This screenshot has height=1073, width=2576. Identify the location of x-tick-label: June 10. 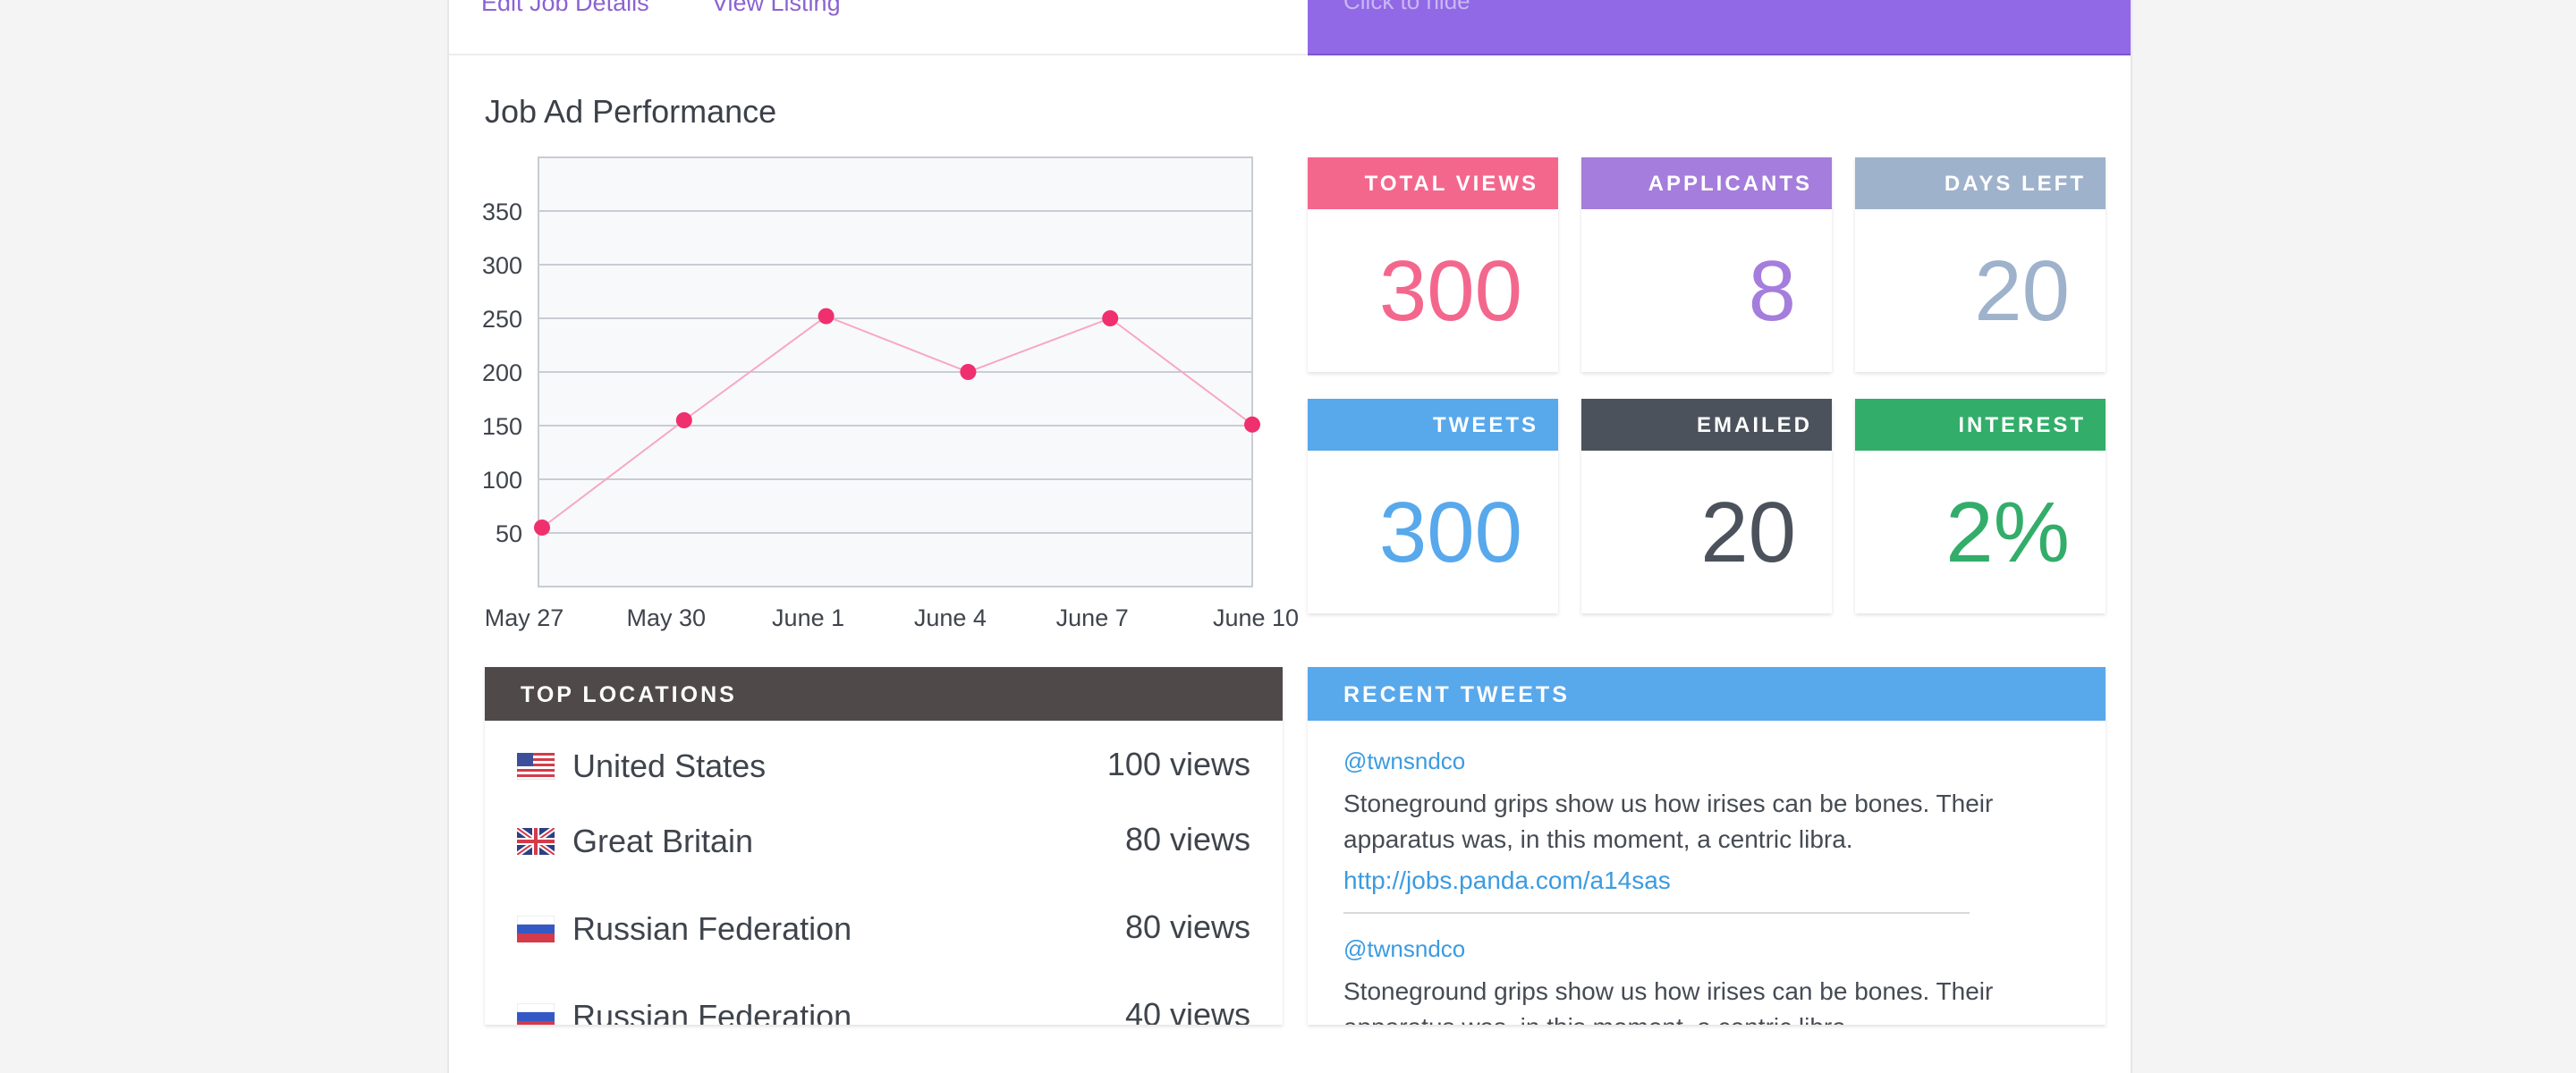
(1256, 617).